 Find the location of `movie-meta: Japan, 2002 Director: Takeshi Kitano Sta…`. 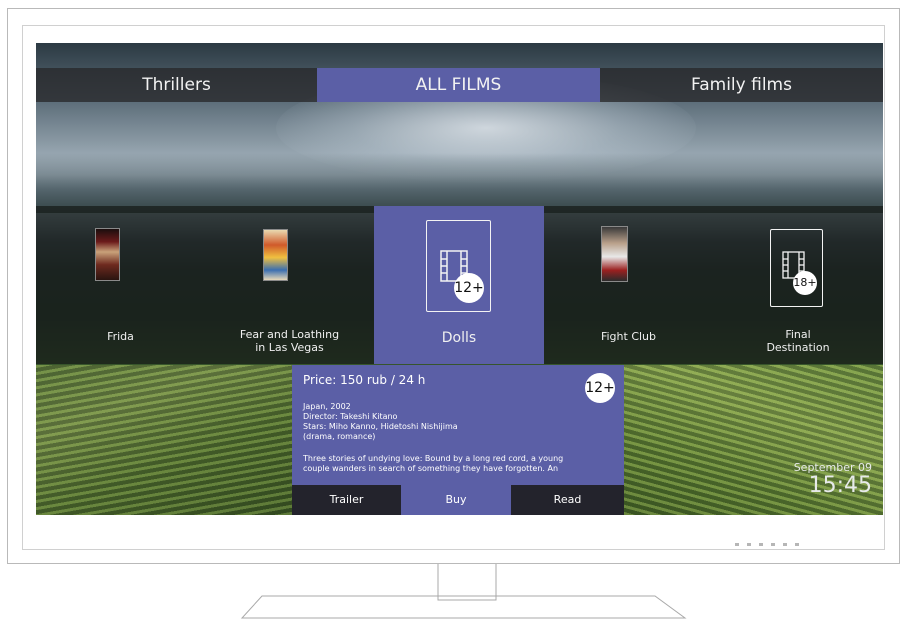

movie-meta: Japan, 2002 Director: Takeshi Kitano Sta… is located at coordinates (380, 422).